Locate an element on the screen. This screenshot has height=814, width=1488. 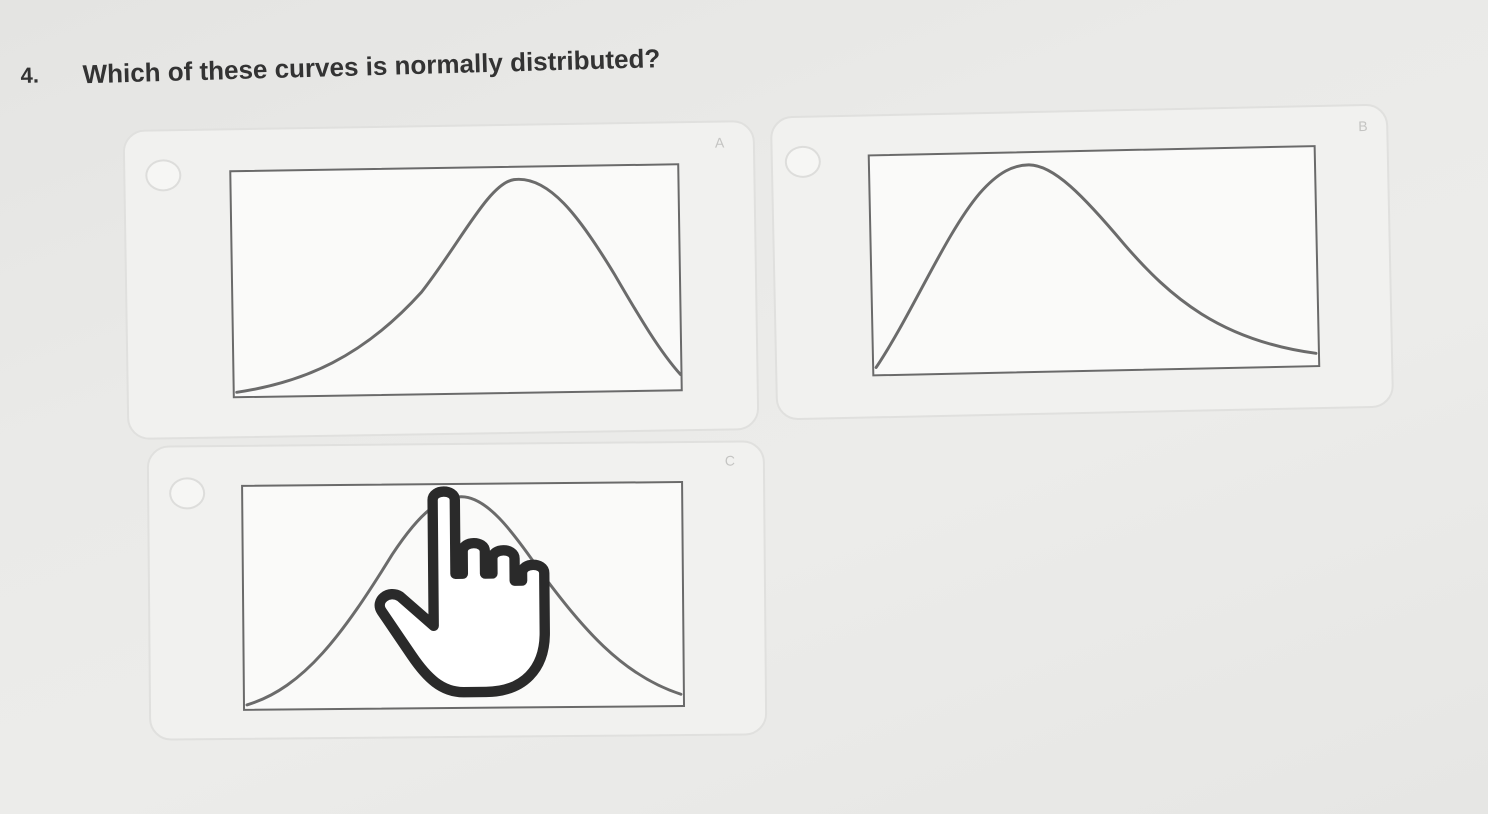
option-a-letter: A is located at coordinates (719, 142).